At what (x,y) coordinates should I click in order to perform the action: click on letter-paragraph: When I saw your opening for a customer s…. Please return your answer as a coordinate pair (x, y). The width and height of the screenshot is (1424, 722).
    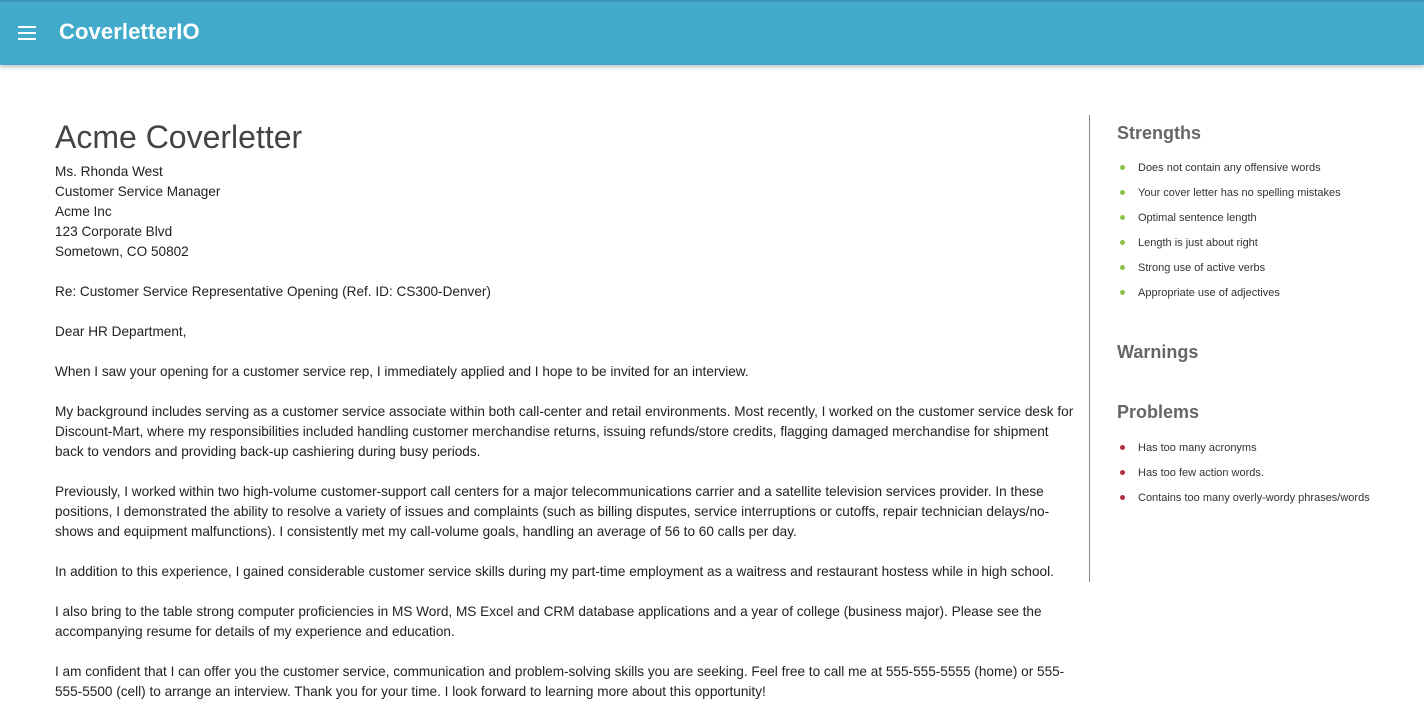
    Looking at the image, I should click on (402, 371).